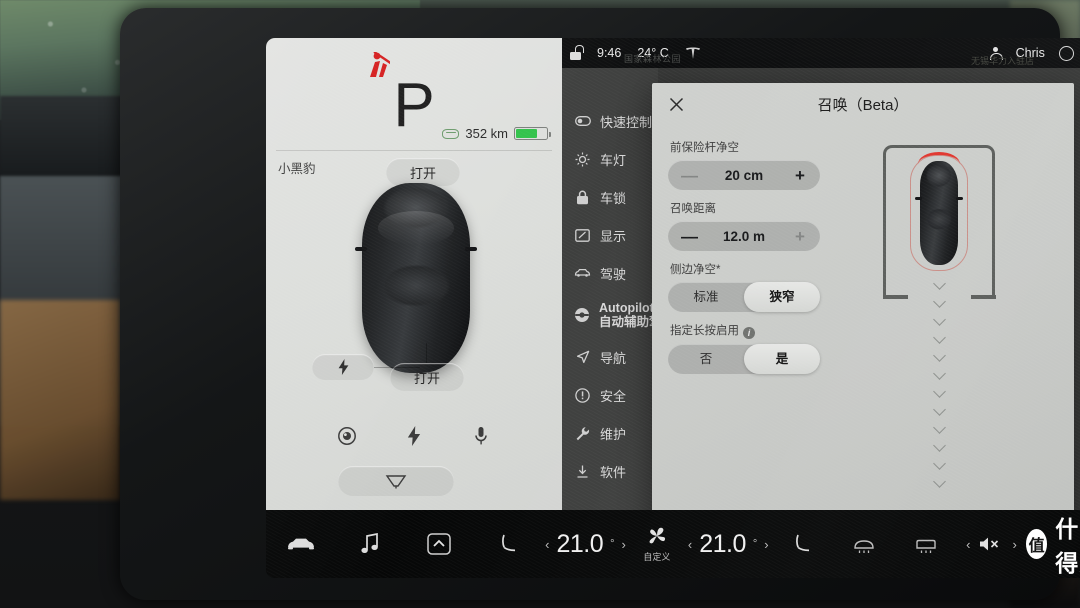 This screenshot has height=608, width=1080. Describe the element at coordinates (693, 53) in the screenshot. I see `tesla-logo` at that location.